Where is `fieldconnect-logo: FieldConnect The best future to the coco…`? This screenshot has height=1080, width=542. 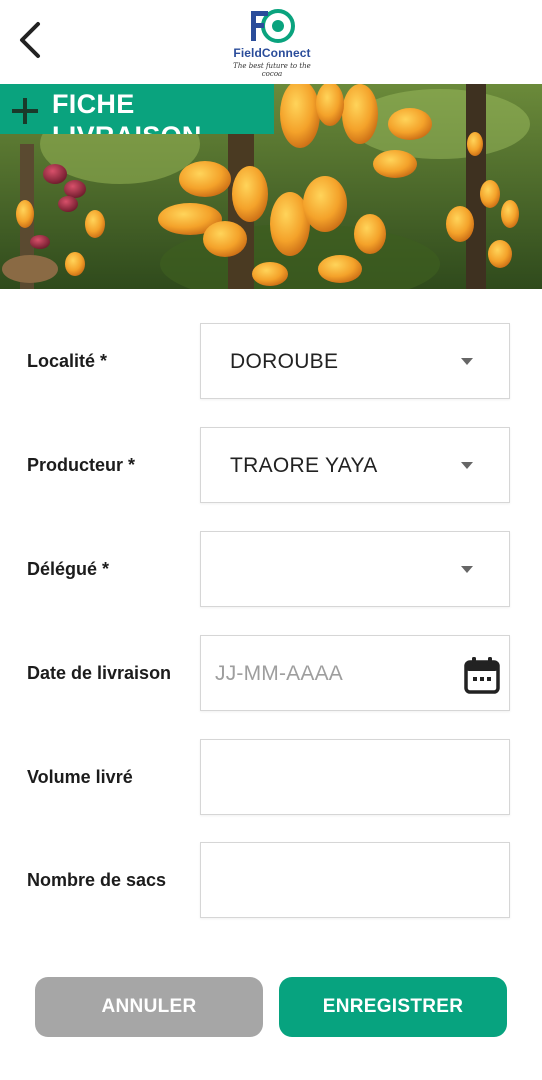 fieldconnect-logo: FieldConnect The best future to the coco… is located at coordinates (272, 43).